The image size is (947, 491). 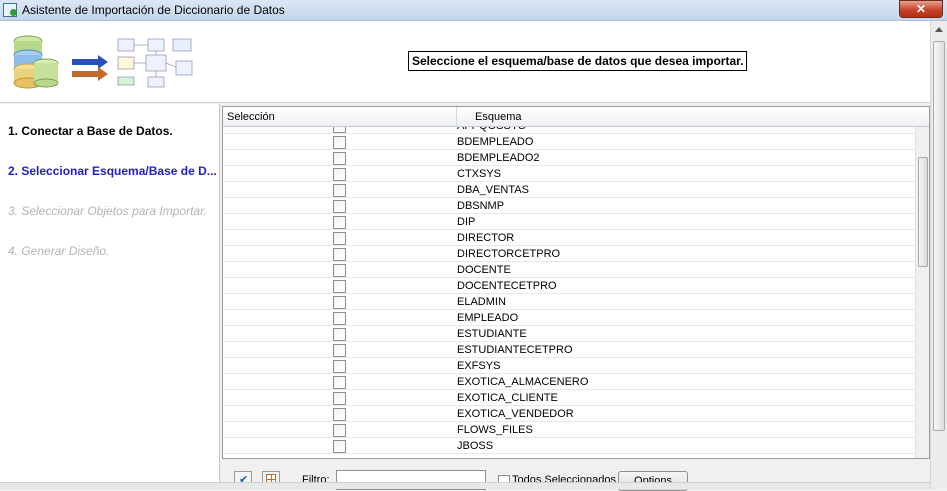 I want to click on schema-name: DOCENTECETPRO, so click(x=507, y=286).